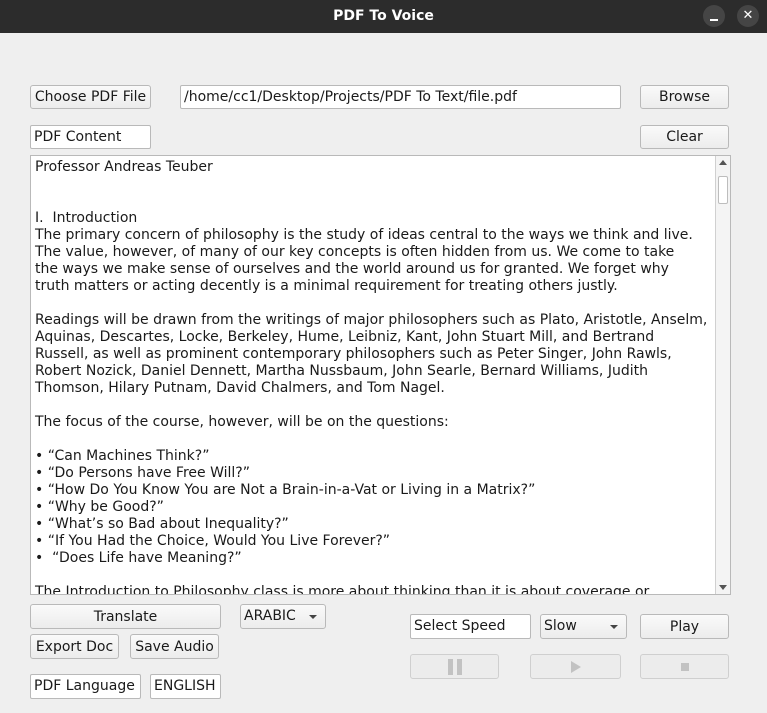 Image resolution: width=767 pixels, height=713 pixels. Describe the element at coordinates (723, 587) in the screenshot. I see `scroll-down-icon` at that location.